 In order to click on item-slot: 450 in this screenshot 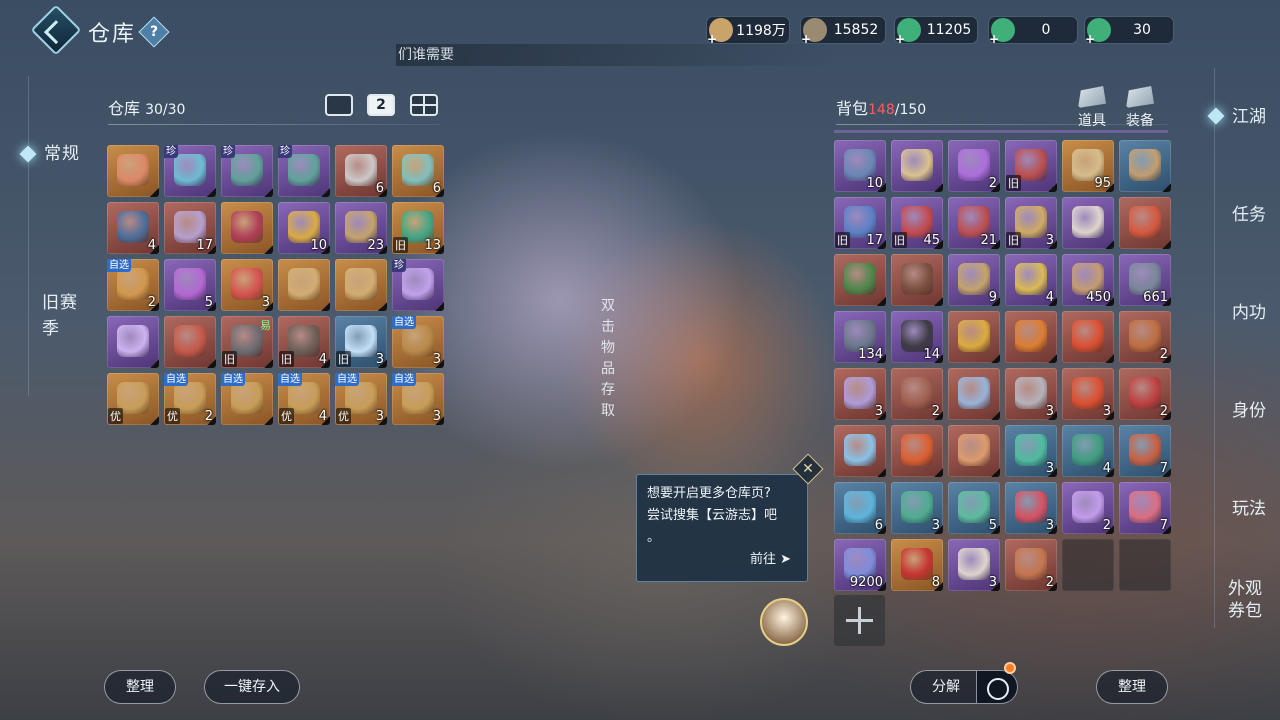, I will do `click(1088, 280)`.